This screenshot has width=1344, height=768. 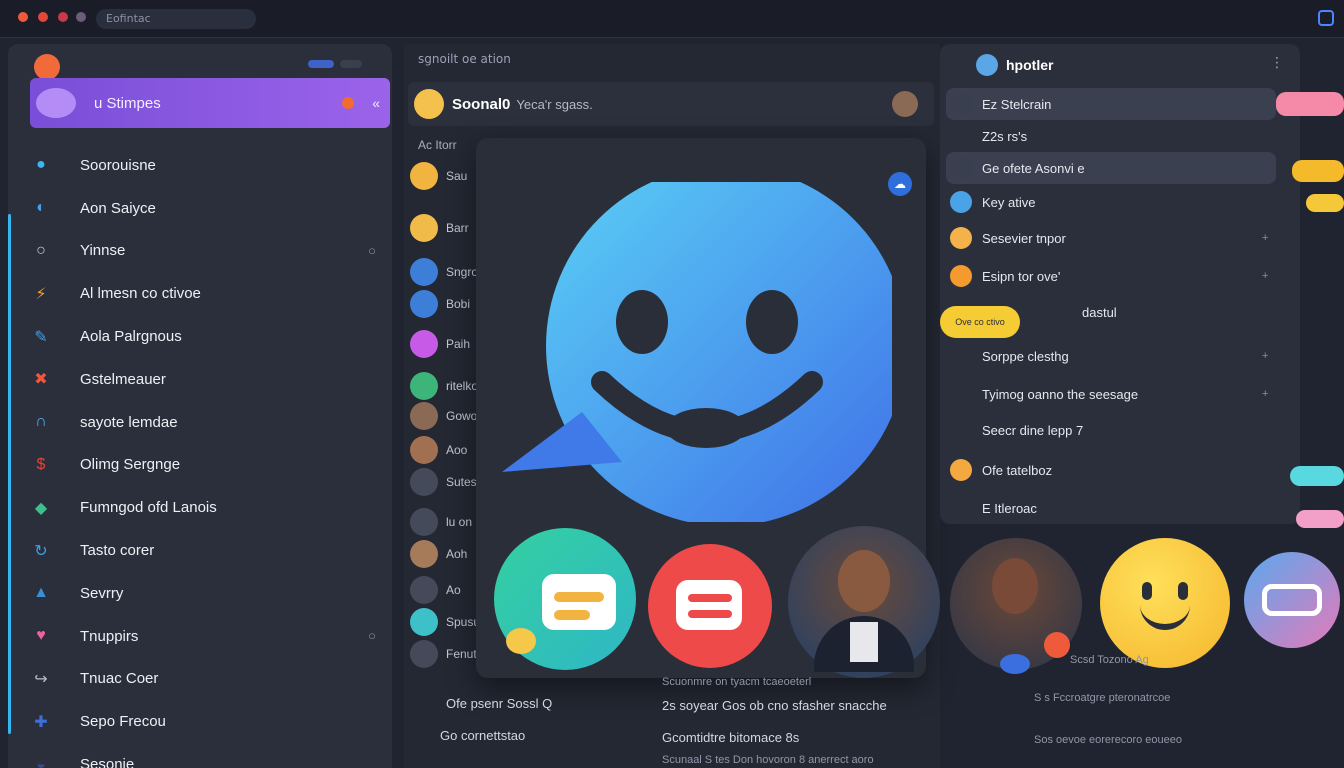 What do you see at coordinates (565, 599) in the screenshot?
I see `messages-app-icon` at bounding box center [565, 599].